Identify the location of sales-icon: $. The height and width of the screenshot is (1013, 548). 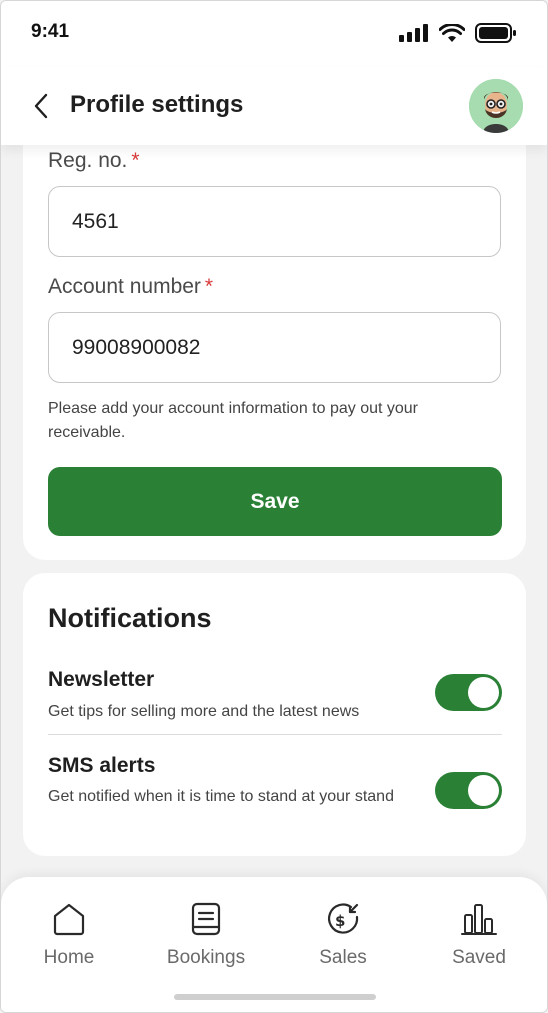
(343, 918).